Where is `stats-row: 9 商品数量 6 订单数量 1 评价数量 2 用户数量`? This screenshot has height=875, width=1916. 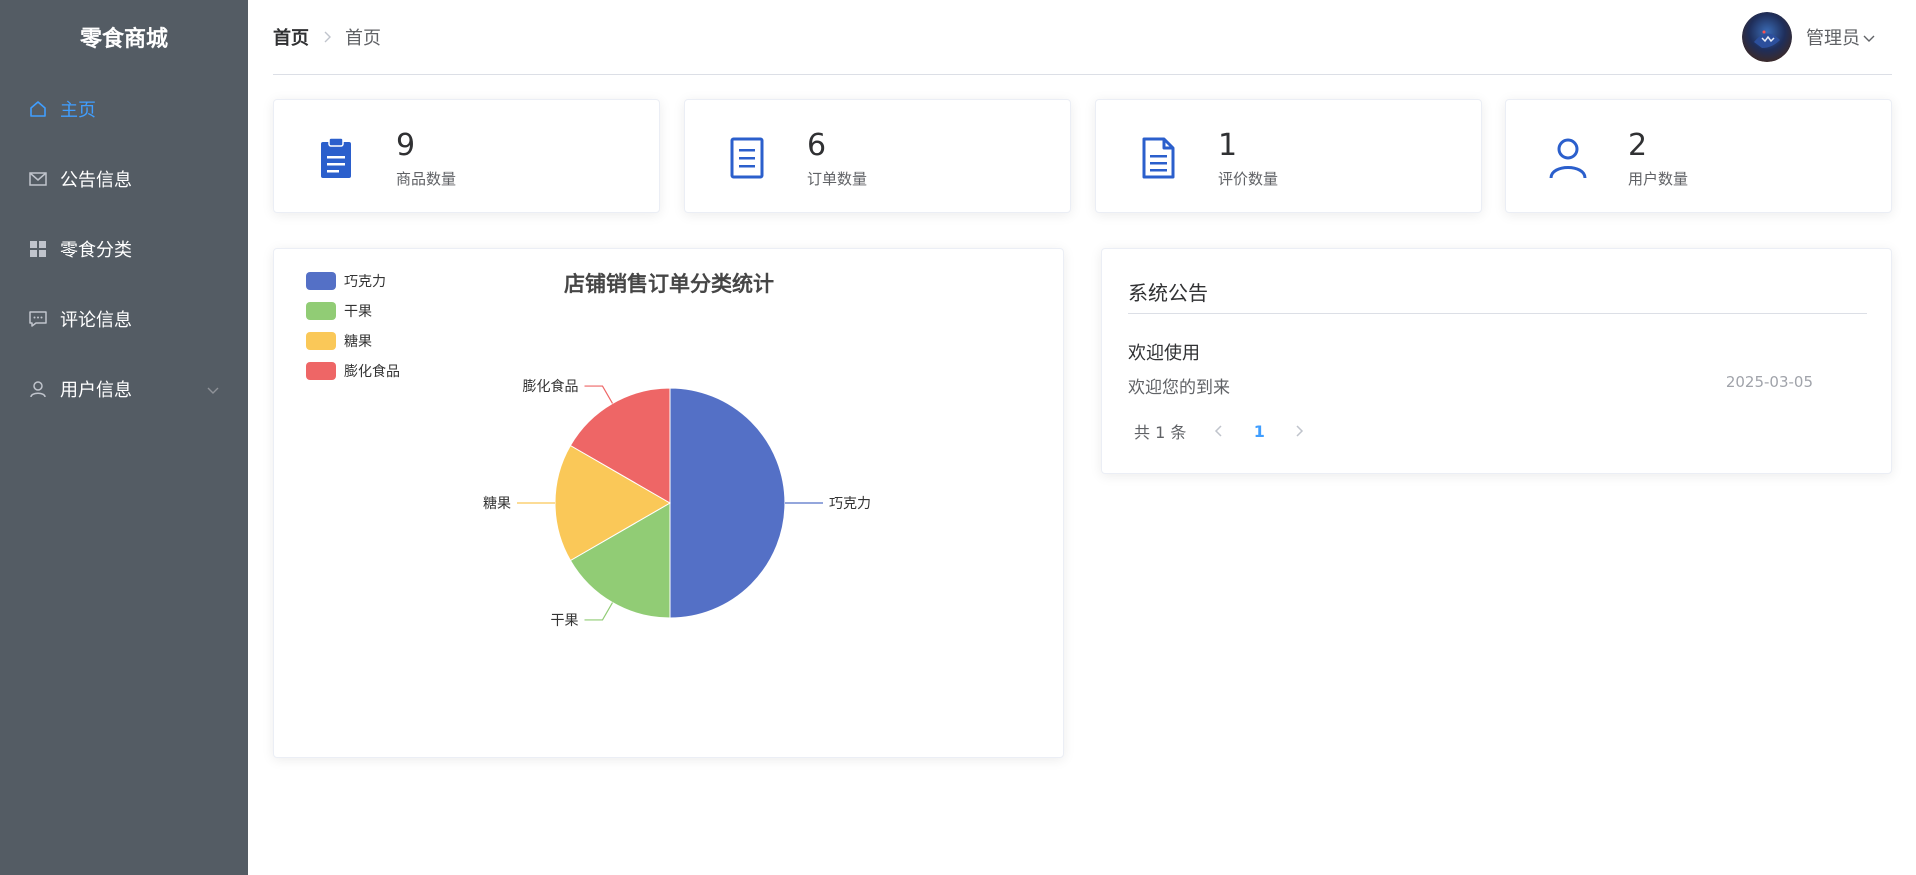
stats-row: 9 商品数量 6 订单数量 1 评价数量 2 用户数量 is located at coordinates (1082, 156).